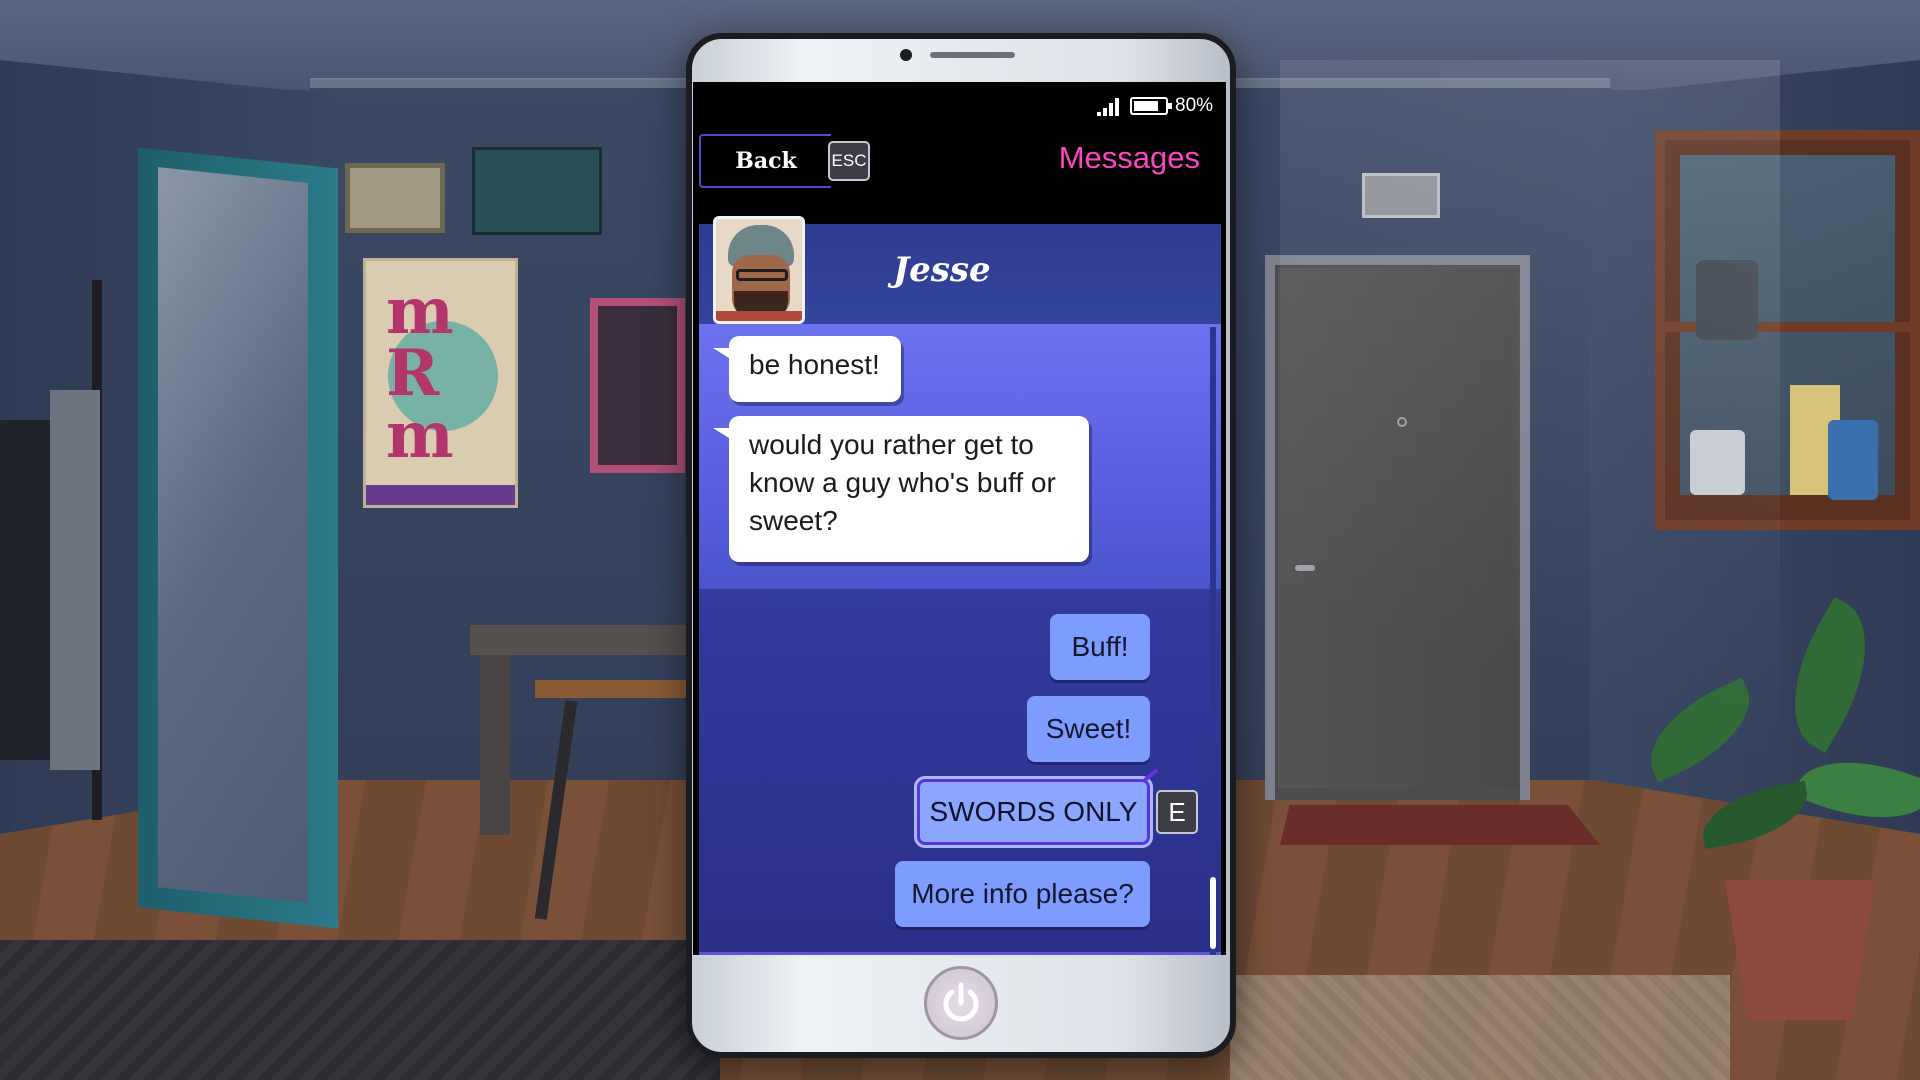 Image resolution: width=1920 pixels, height=1080 pixels. What do you see at coordinates (1853, 460) in the screenshot?
I see `cabinet-mug` at bounding box center [1853, 460].